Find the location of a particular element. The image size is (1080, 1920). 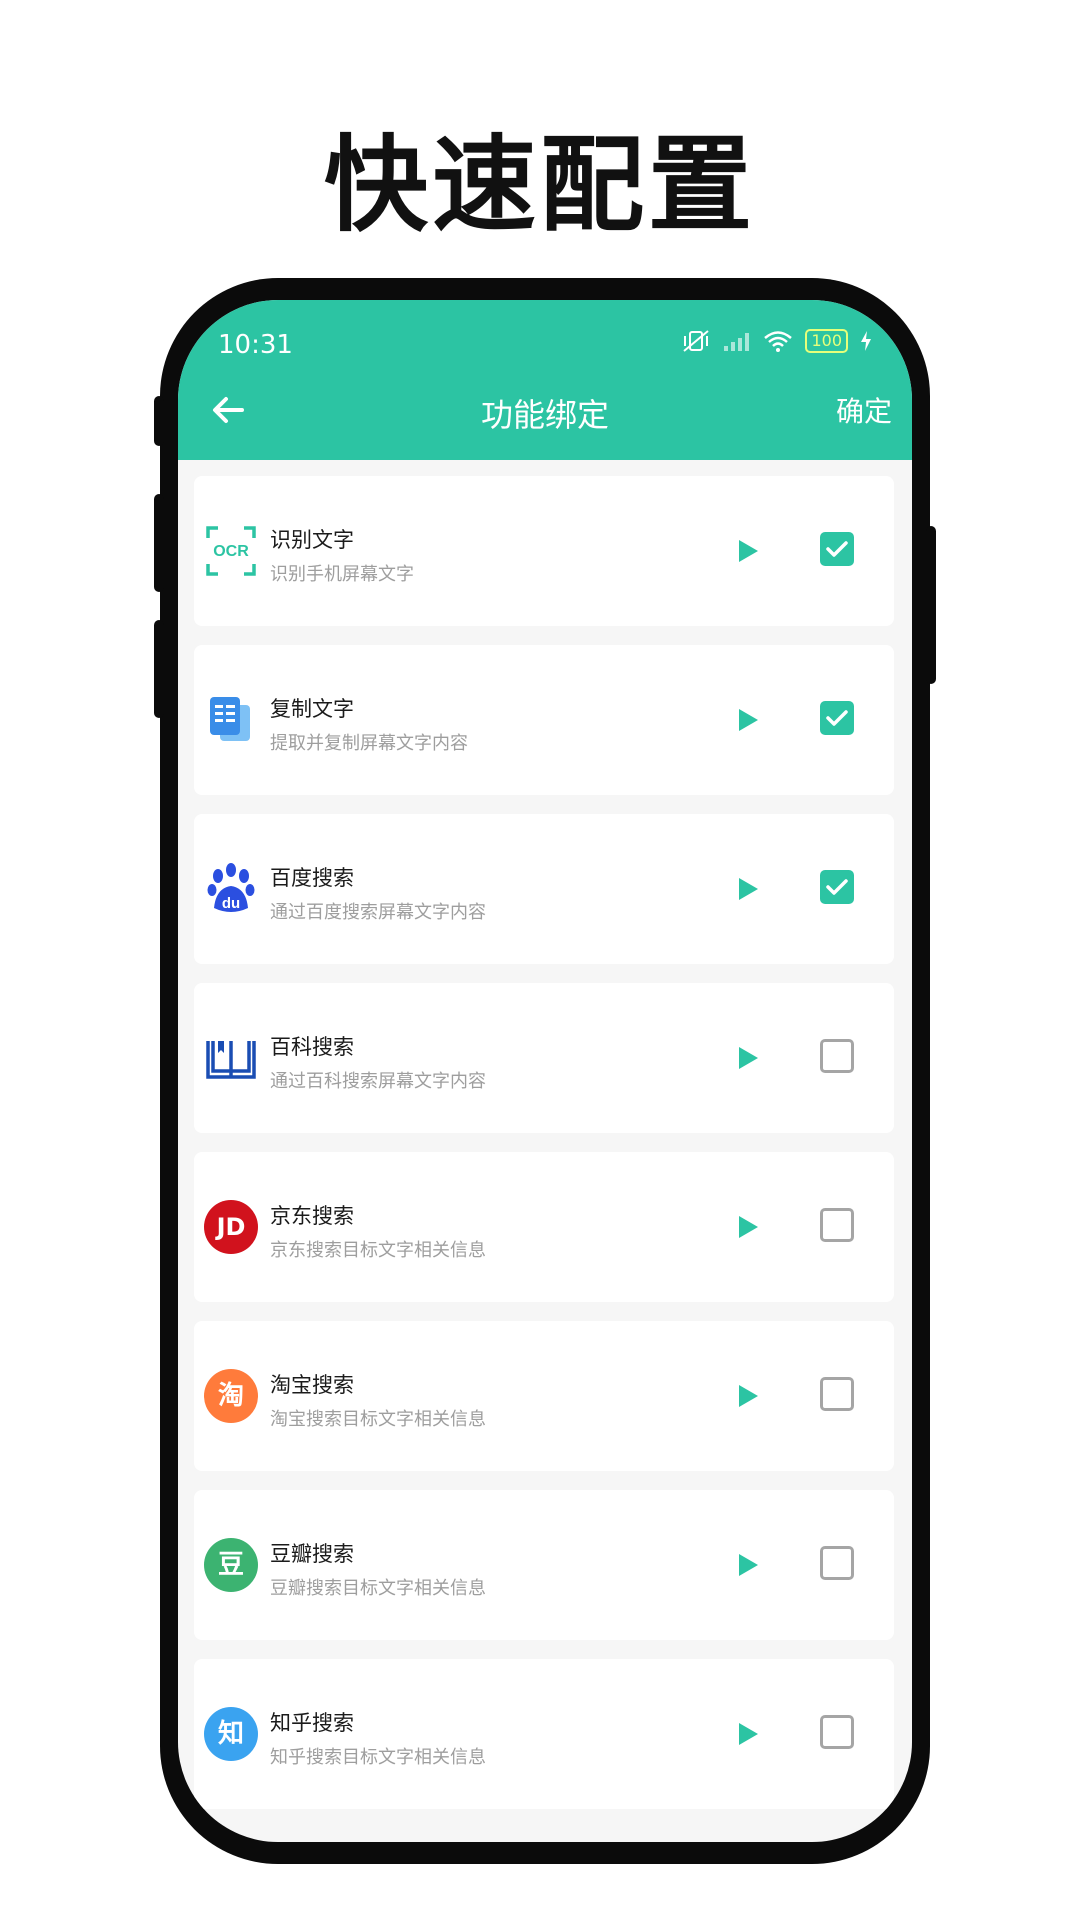

wifi-icon is located at coordinates (778, 341).